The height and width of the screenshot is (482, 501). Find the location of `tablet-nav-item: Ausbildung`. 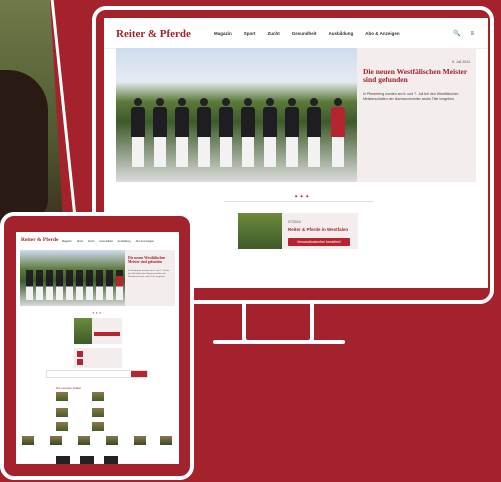

tablet-nav-item: Ausbildung is located at coordinates (124, 241).